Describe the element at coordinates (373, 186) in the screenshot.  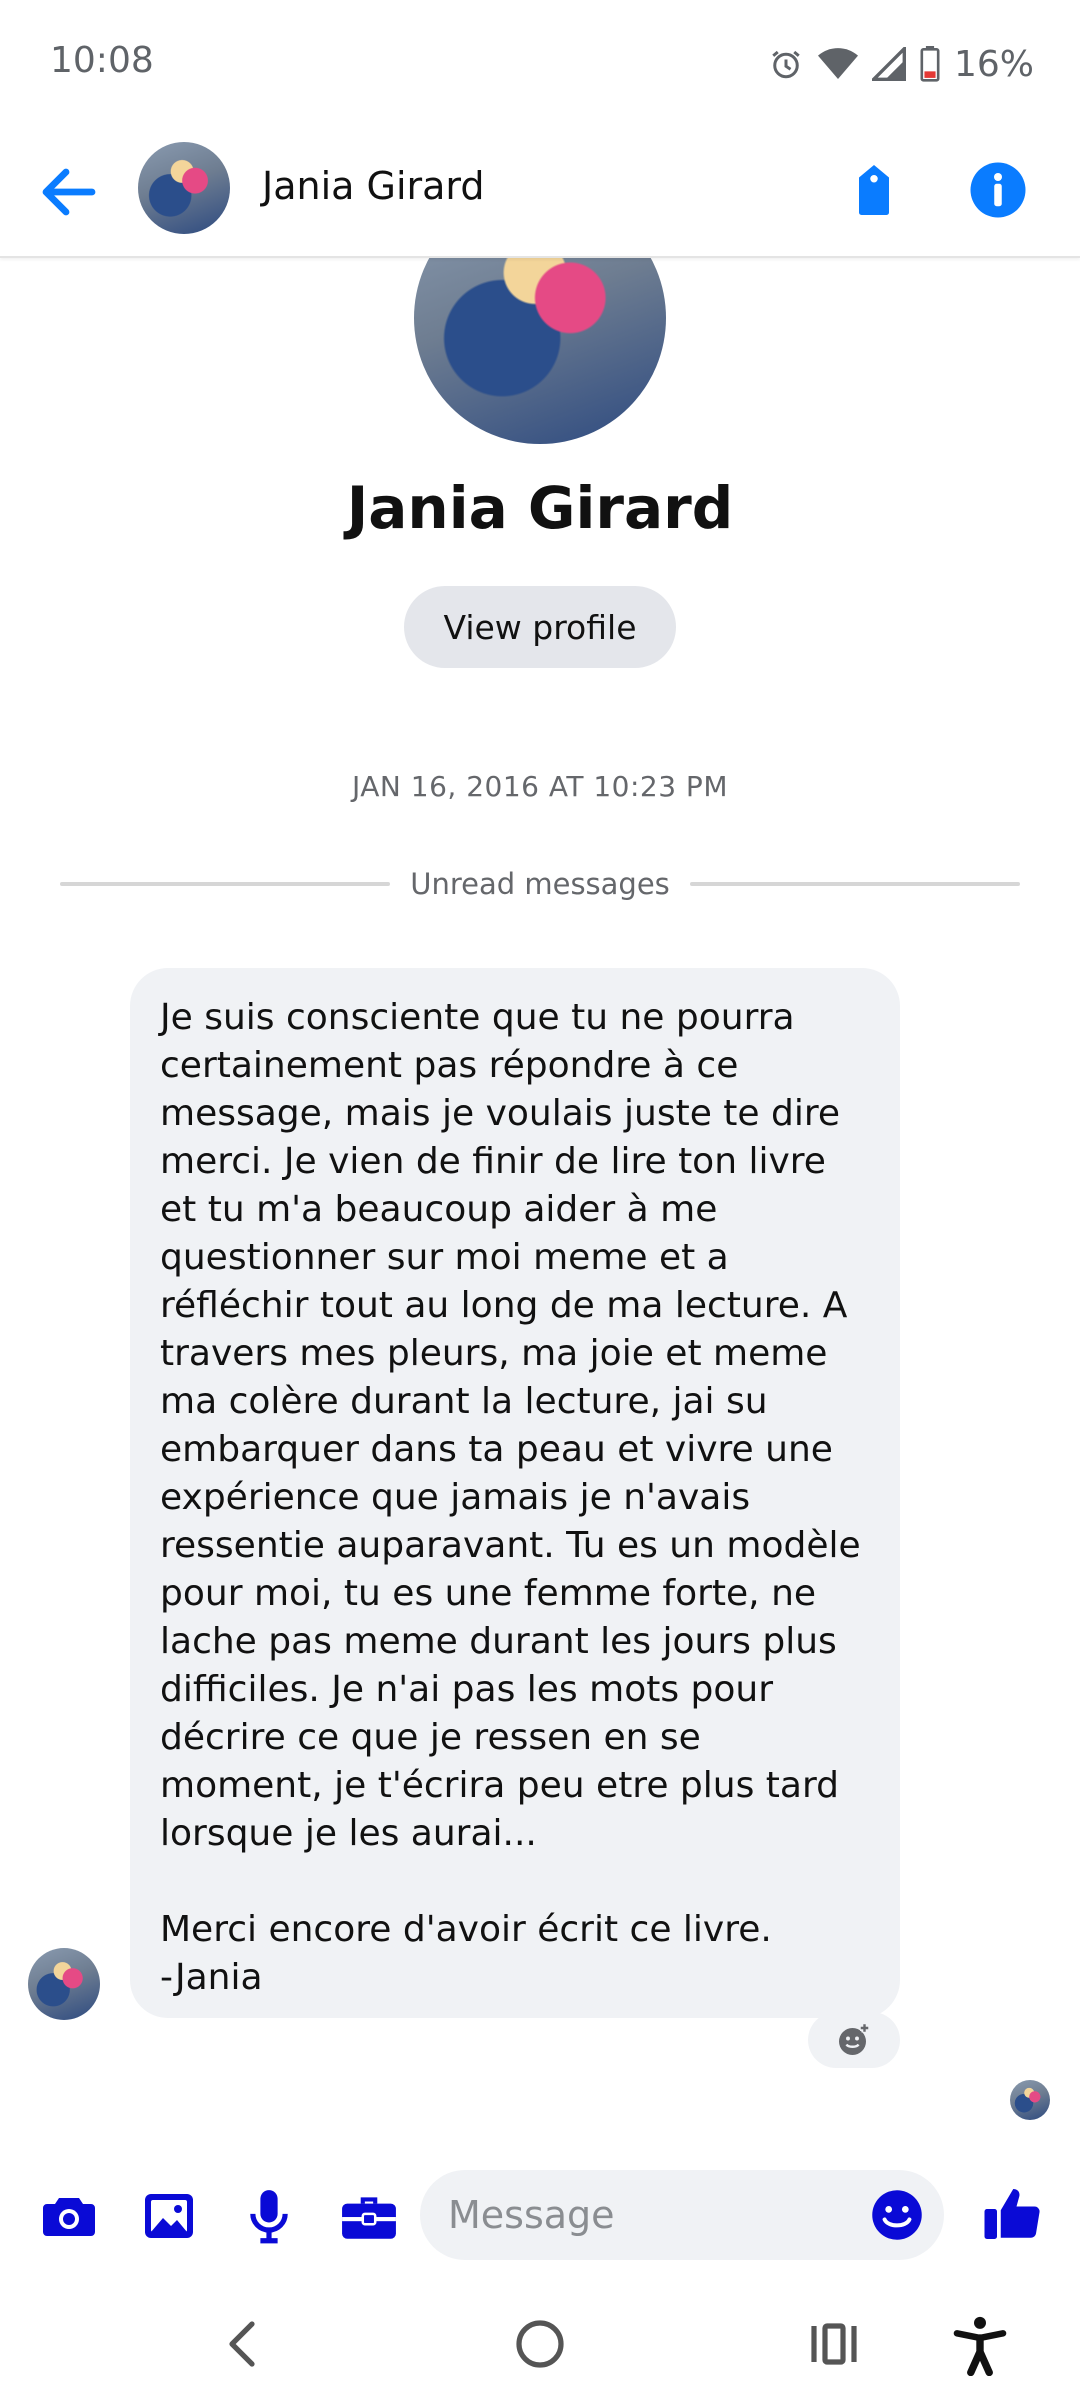
I see `header-contact-name: Jania Girard` at that location.